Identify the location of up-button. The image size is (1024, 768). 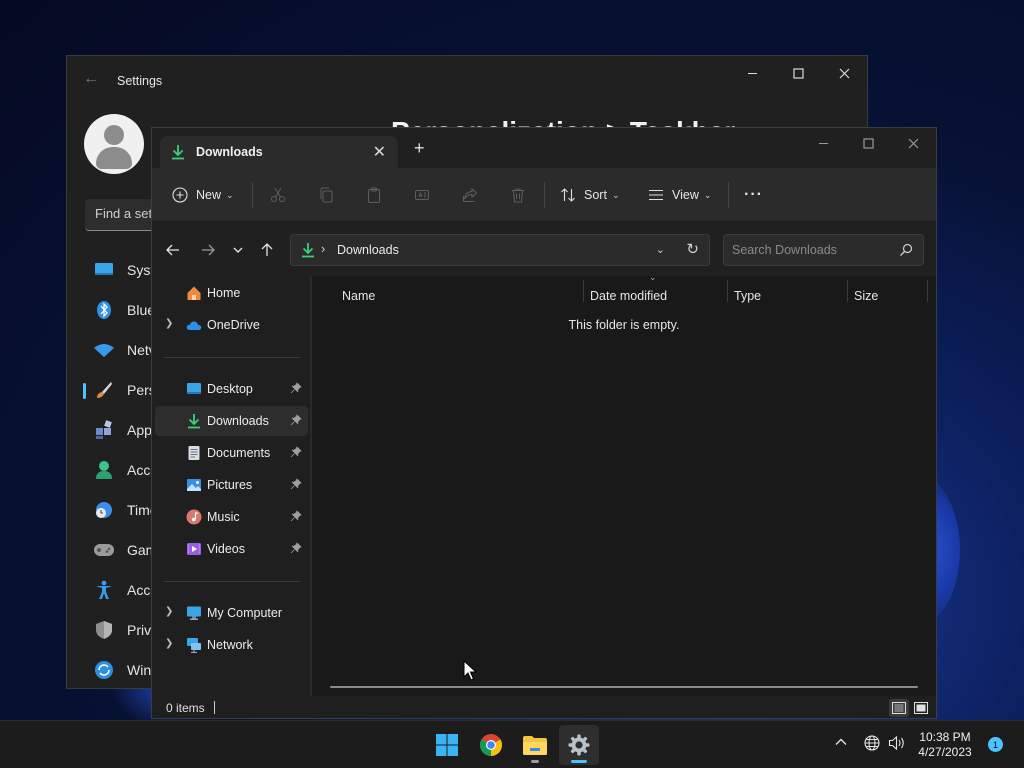
(267, 250).